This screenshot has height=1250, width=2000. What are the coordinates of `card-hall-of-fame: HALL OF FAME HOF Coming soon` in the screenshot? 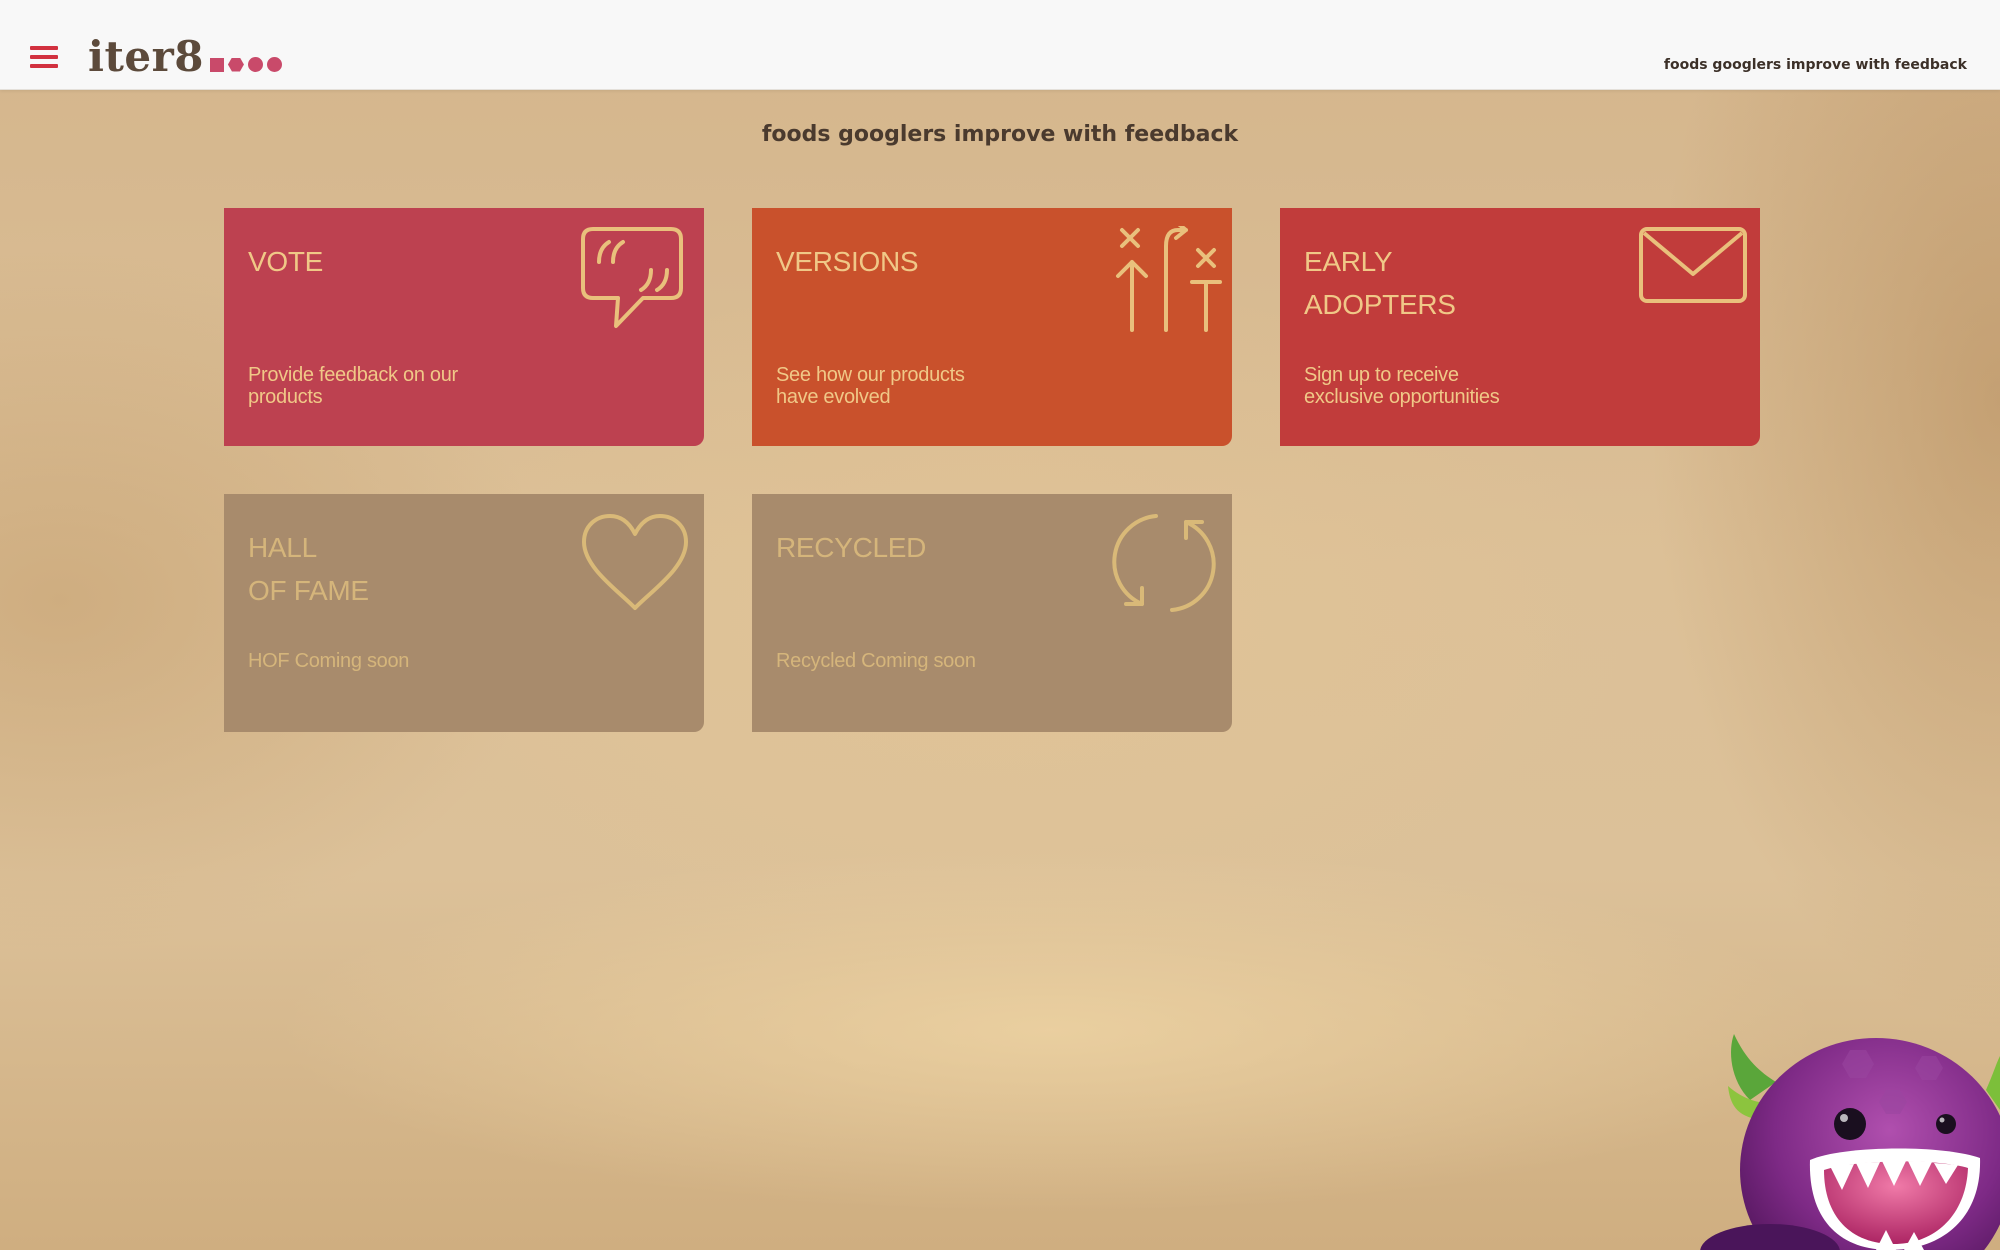 It's located at (464, 613).